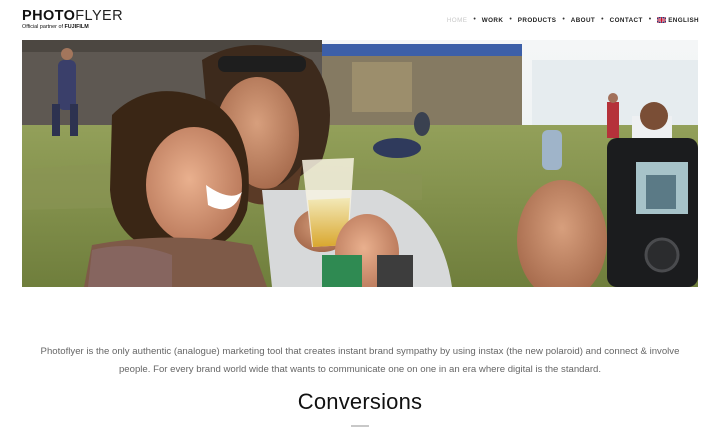  Describe the element at coordinates (360, 401) in the screenshot. I see `section-heading: Conversions` at that location.